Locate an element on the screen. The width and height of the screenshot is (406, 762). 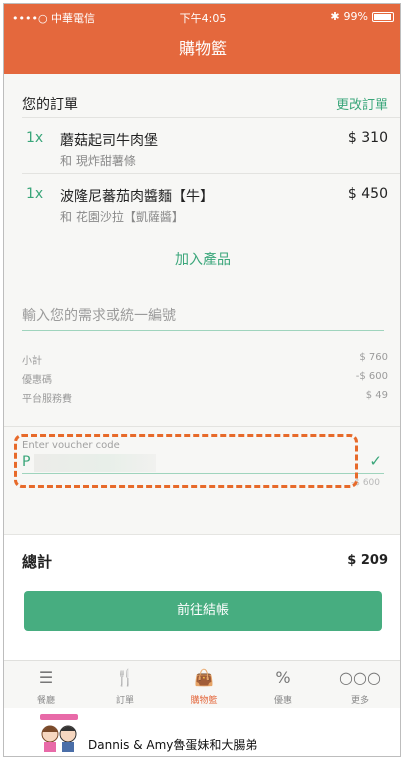
summary-value: $ 49 is located at coordinates (376, 395).